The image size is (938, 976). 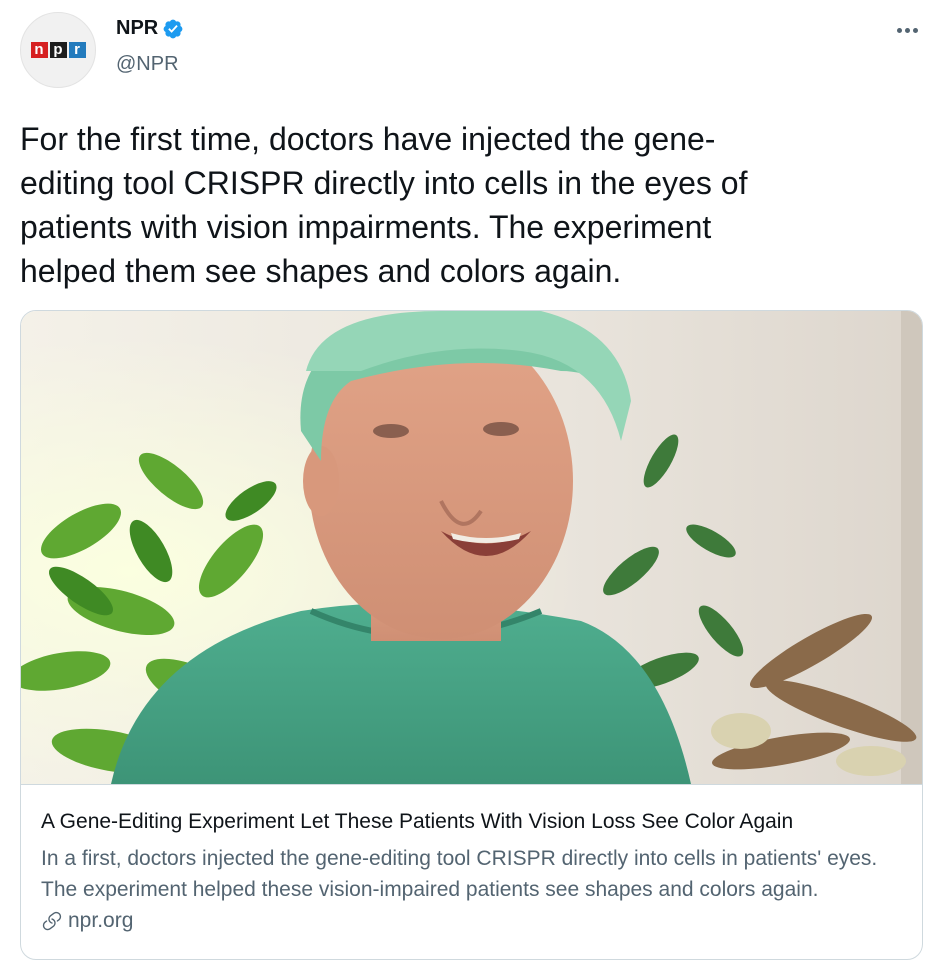 I want to click on link-icon, so click(x=52, y=921).